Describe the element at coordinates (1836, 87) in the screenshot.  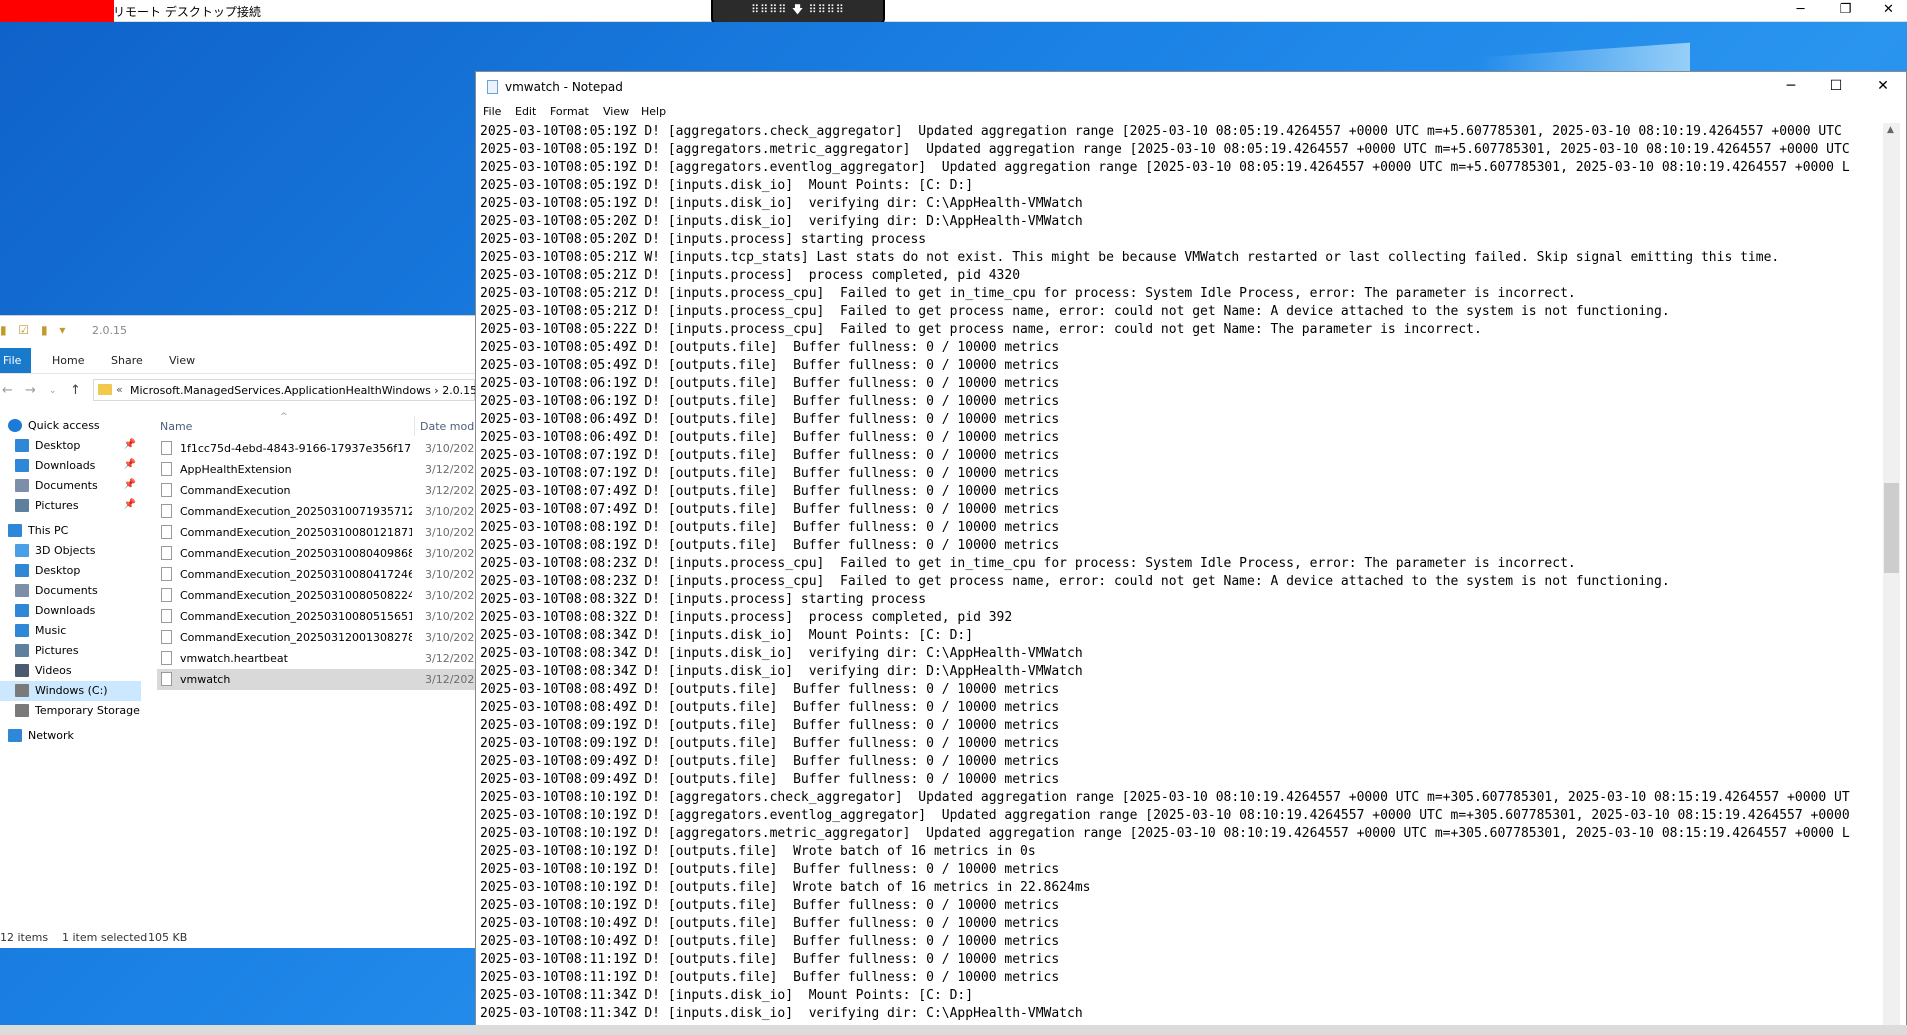
I see `notepad-maximize-button: ☐` at that location.